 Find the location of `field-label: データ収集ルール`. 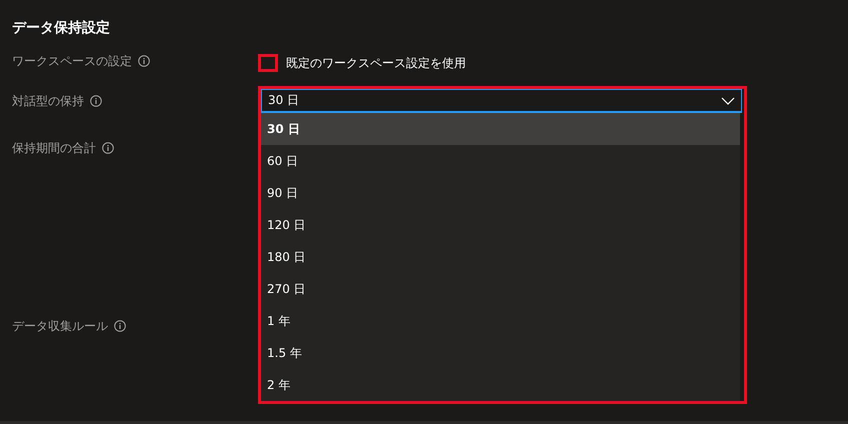

field-label: データ収集ルール is located at coordinates (60, 326).